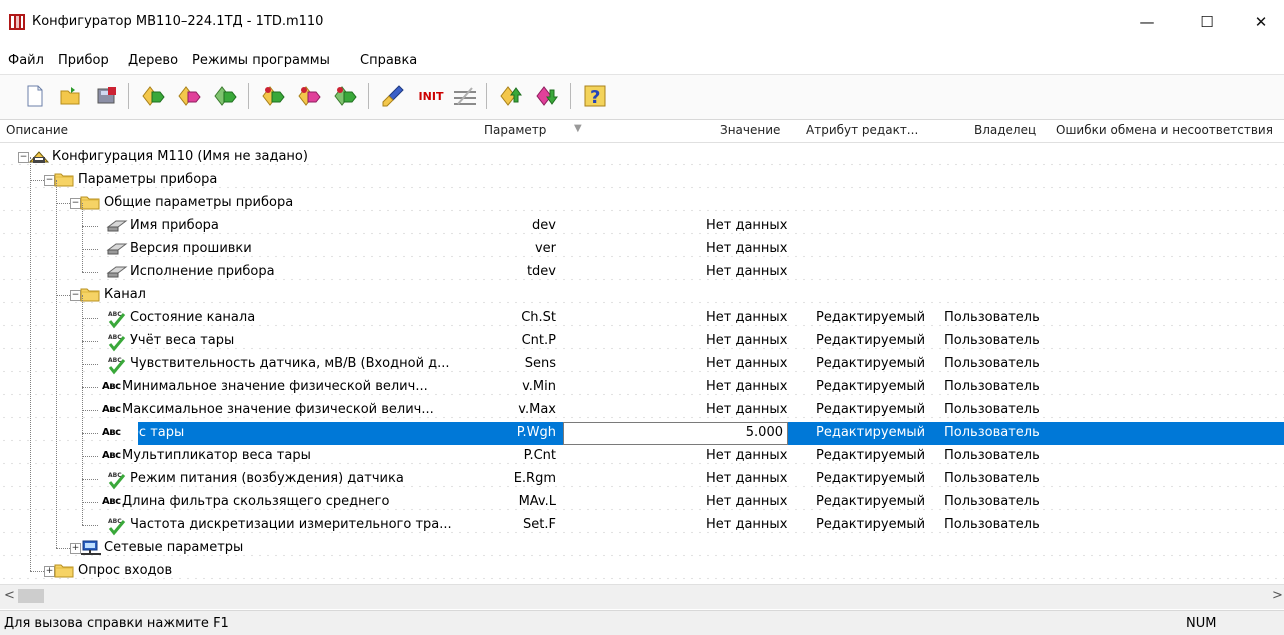 Image resolution: width=1284 pixels, height=635 pixels. What do you see at coordinates (37, 130) in the screenshot?
I see `column-description-header: Описание` at bounding box center [37, 130].